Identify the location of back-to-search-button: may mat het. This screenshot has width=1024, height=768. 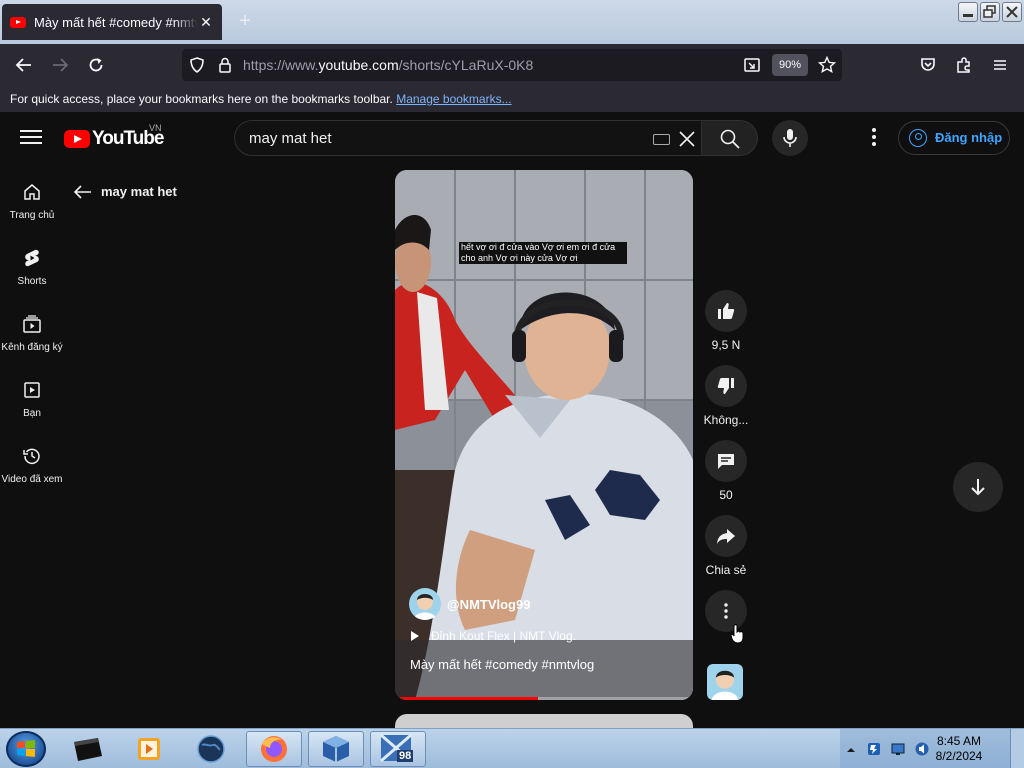
(125, 191).